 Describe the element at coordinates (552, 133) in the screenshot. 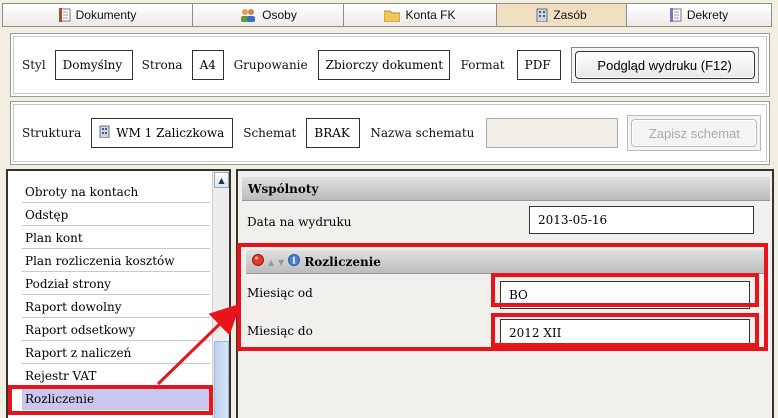

I see `schema-name-input` at that location.